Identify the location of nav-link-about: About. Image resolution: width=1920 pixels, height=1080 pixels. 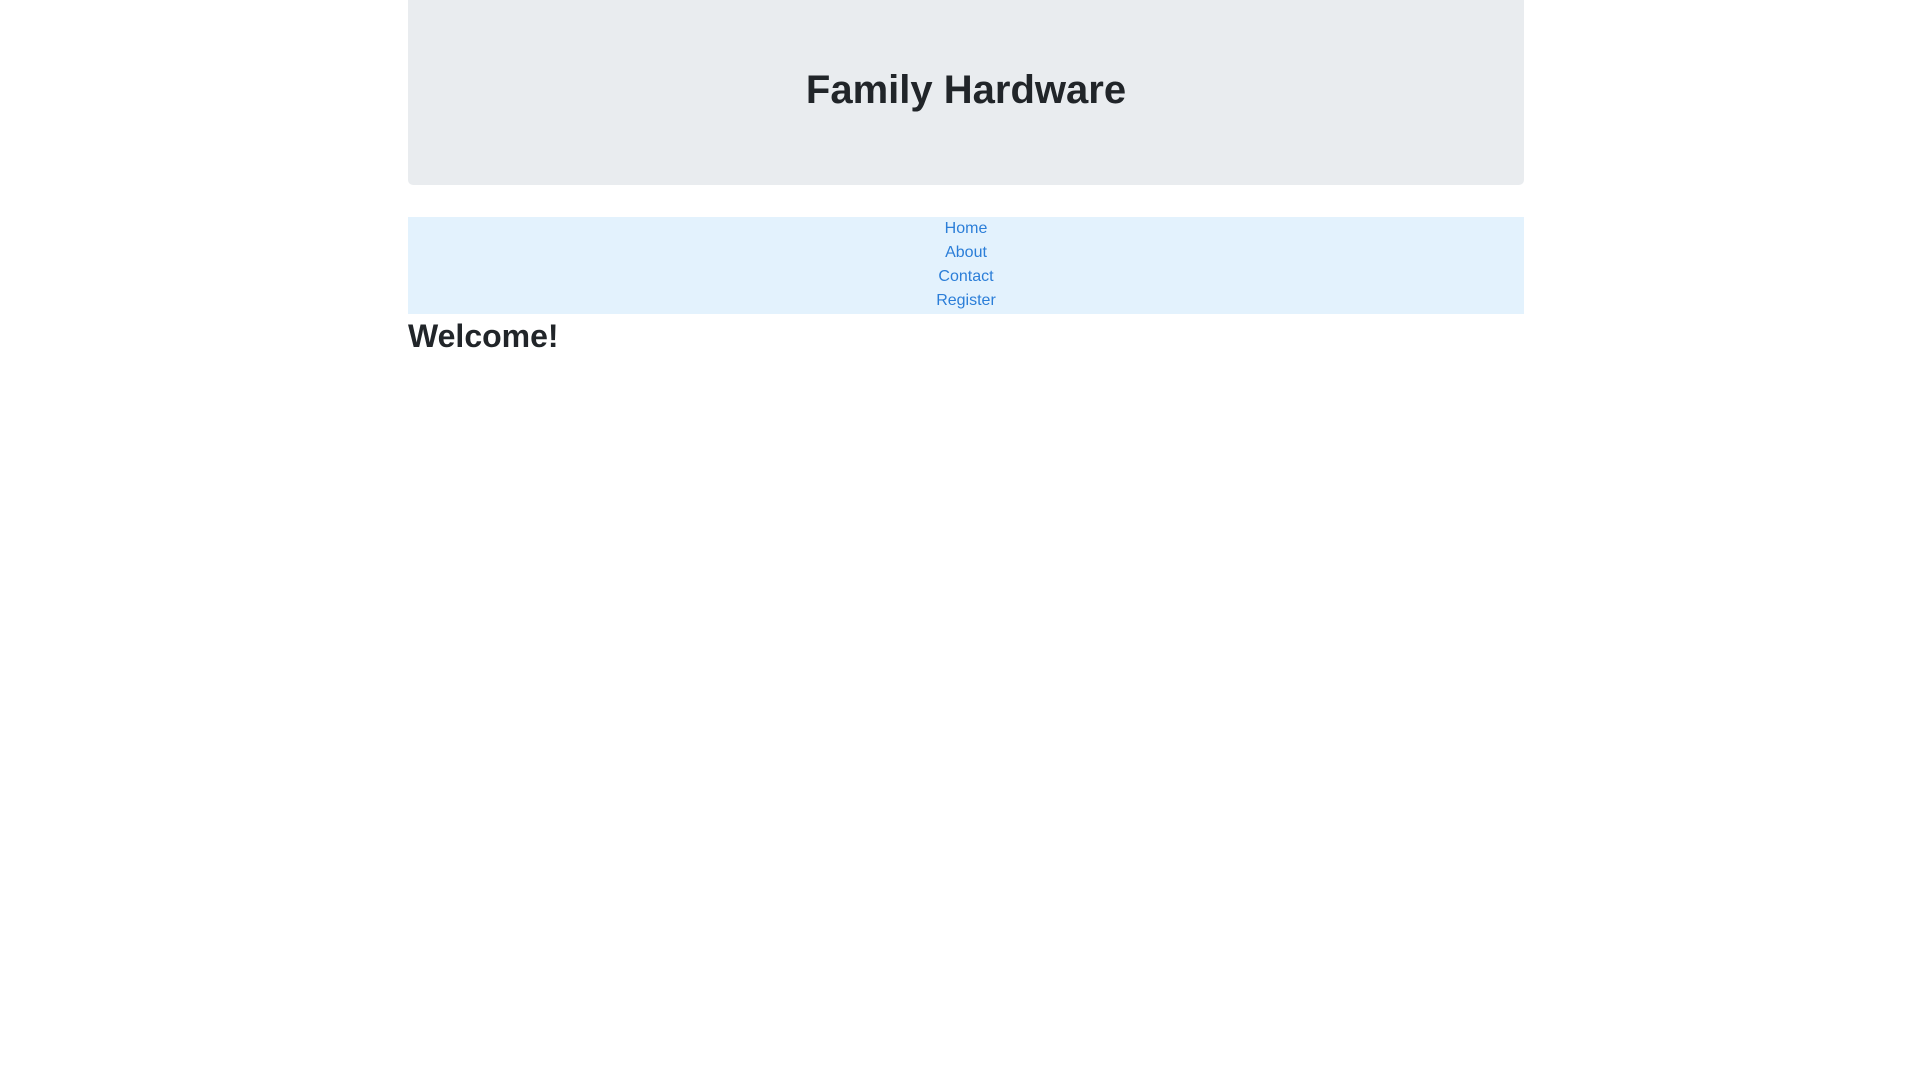
(966, 253).